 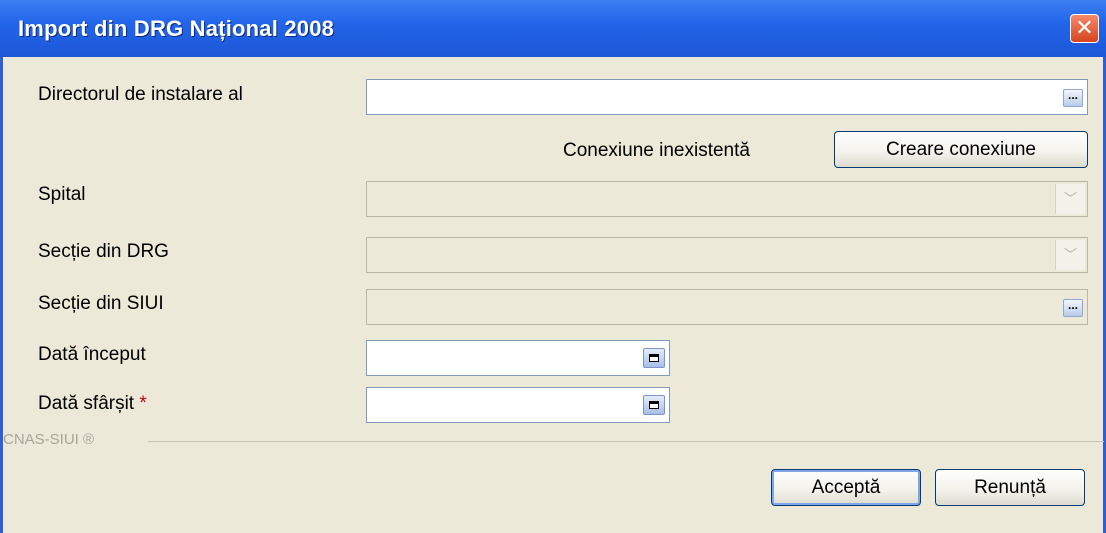 I want to click on start-date-label: Dată început, so click(x=92, y=354).